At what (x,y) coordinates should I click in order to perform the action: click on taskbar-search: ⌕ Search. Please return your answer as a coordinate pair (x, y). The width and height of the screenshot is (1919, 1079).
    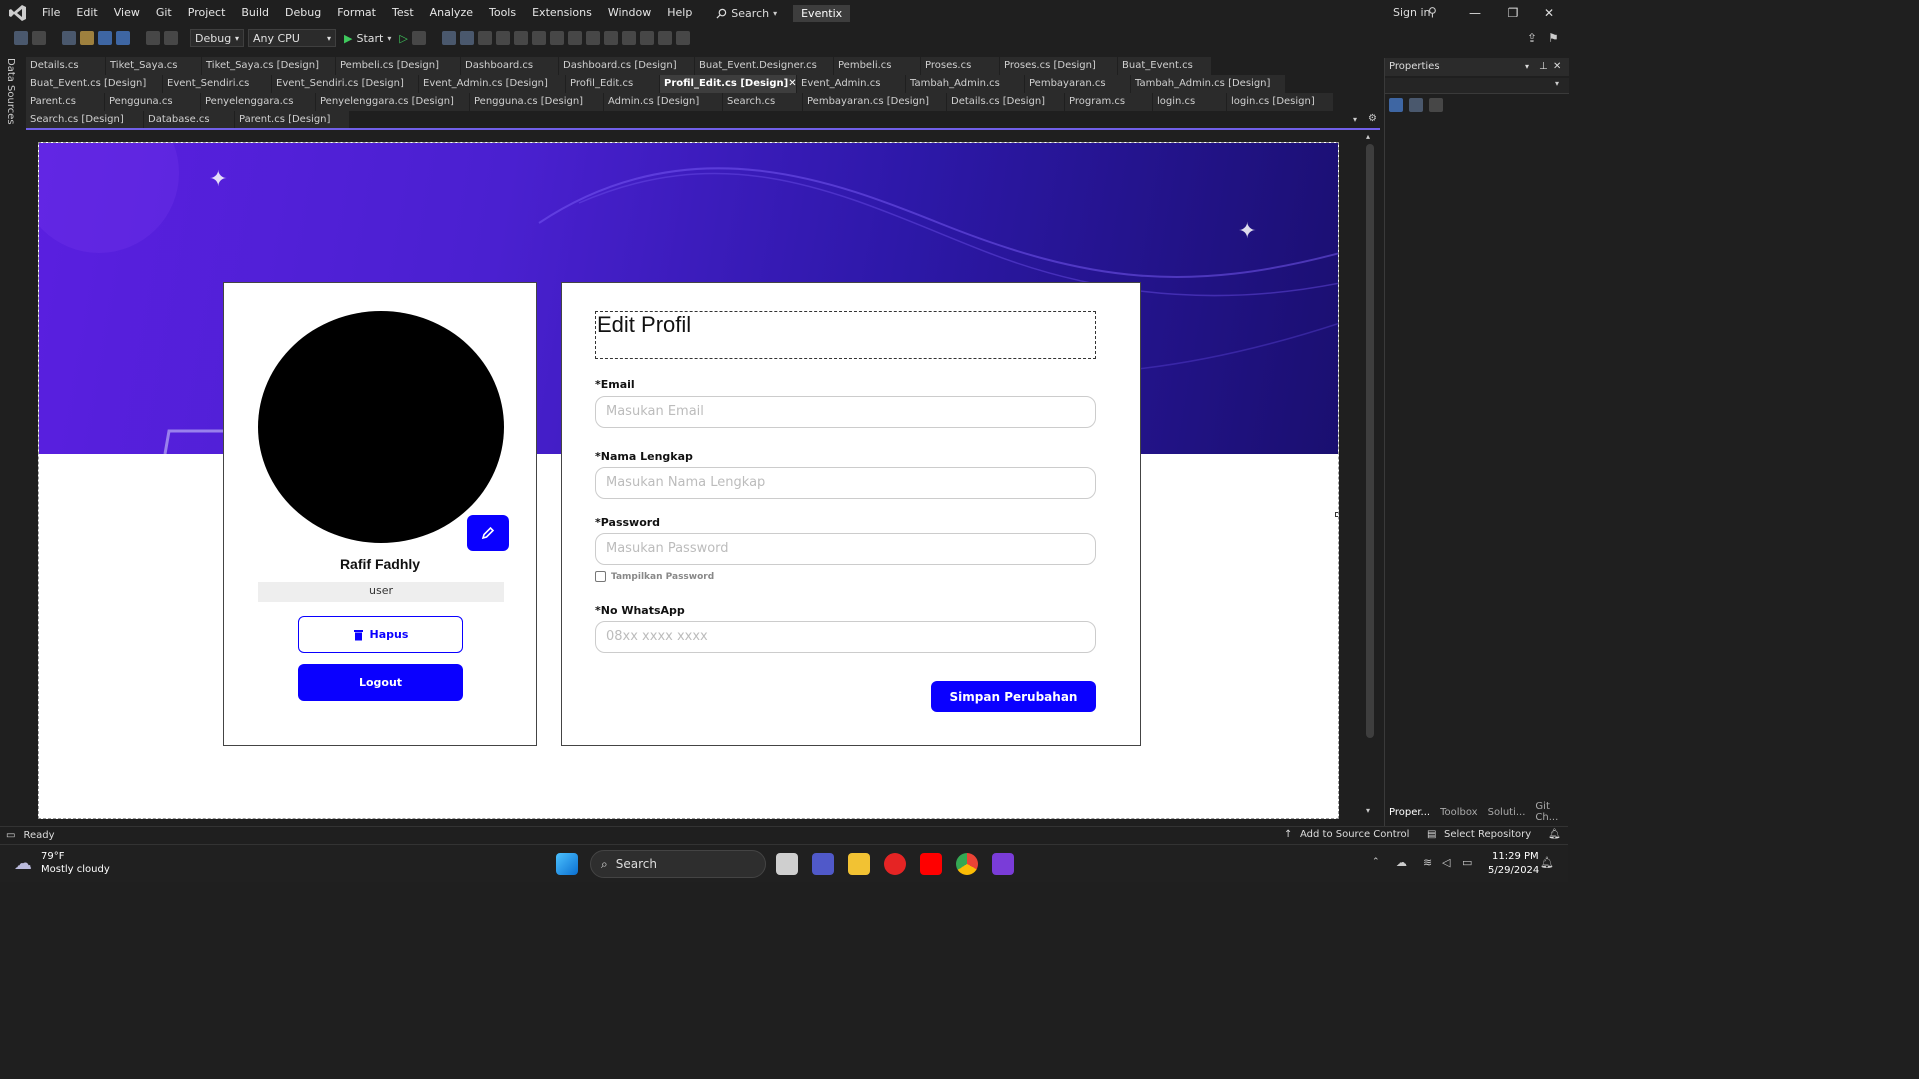
    Looking at the image, I should click on (678, 864).